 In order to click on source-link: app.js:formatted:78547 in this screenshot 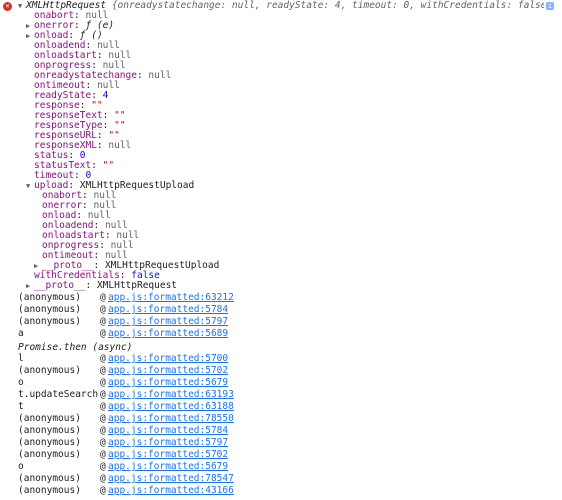, I will do `click(171, 479)`.